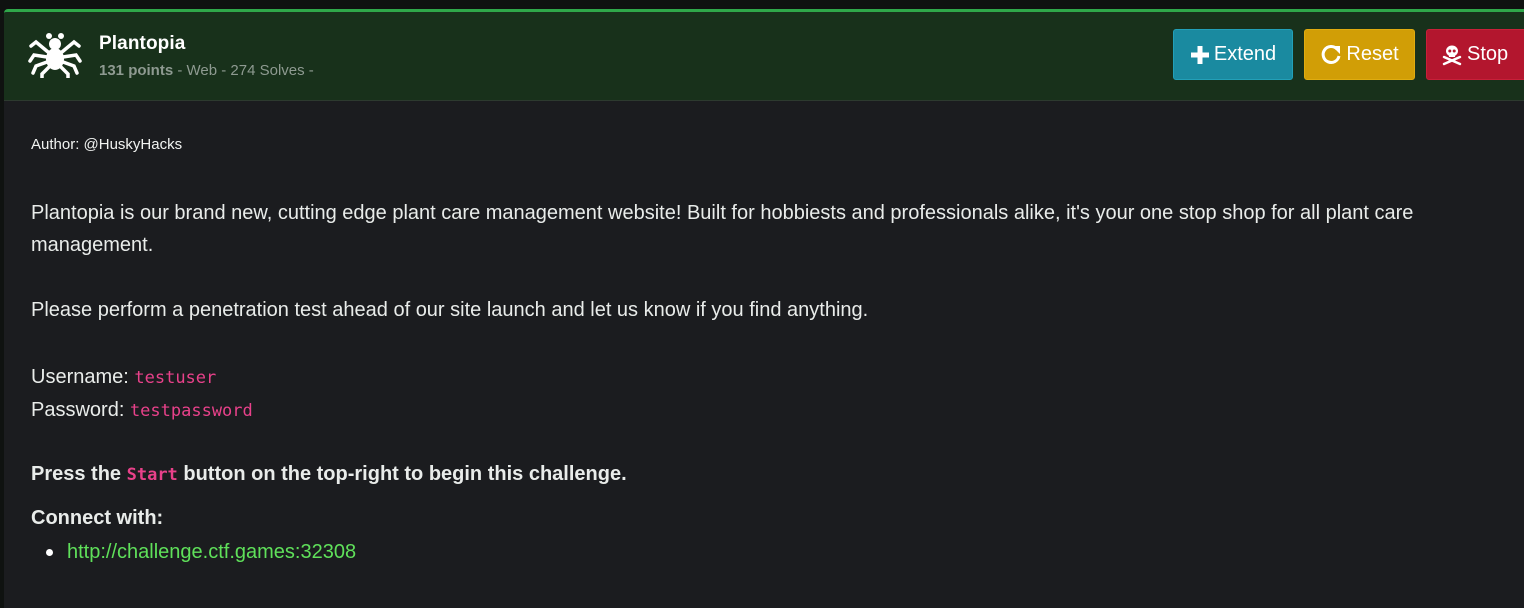 The image size is (1524, 608). I want to click on challenge-meta-rest: - Web - 274 Solves -, so click(243, 70).